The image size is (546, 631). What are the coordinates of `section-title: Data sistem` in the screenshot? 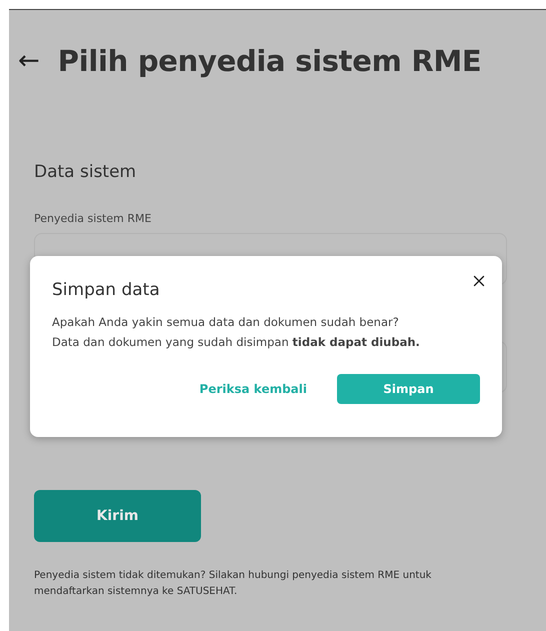 It's located at (86, 172).